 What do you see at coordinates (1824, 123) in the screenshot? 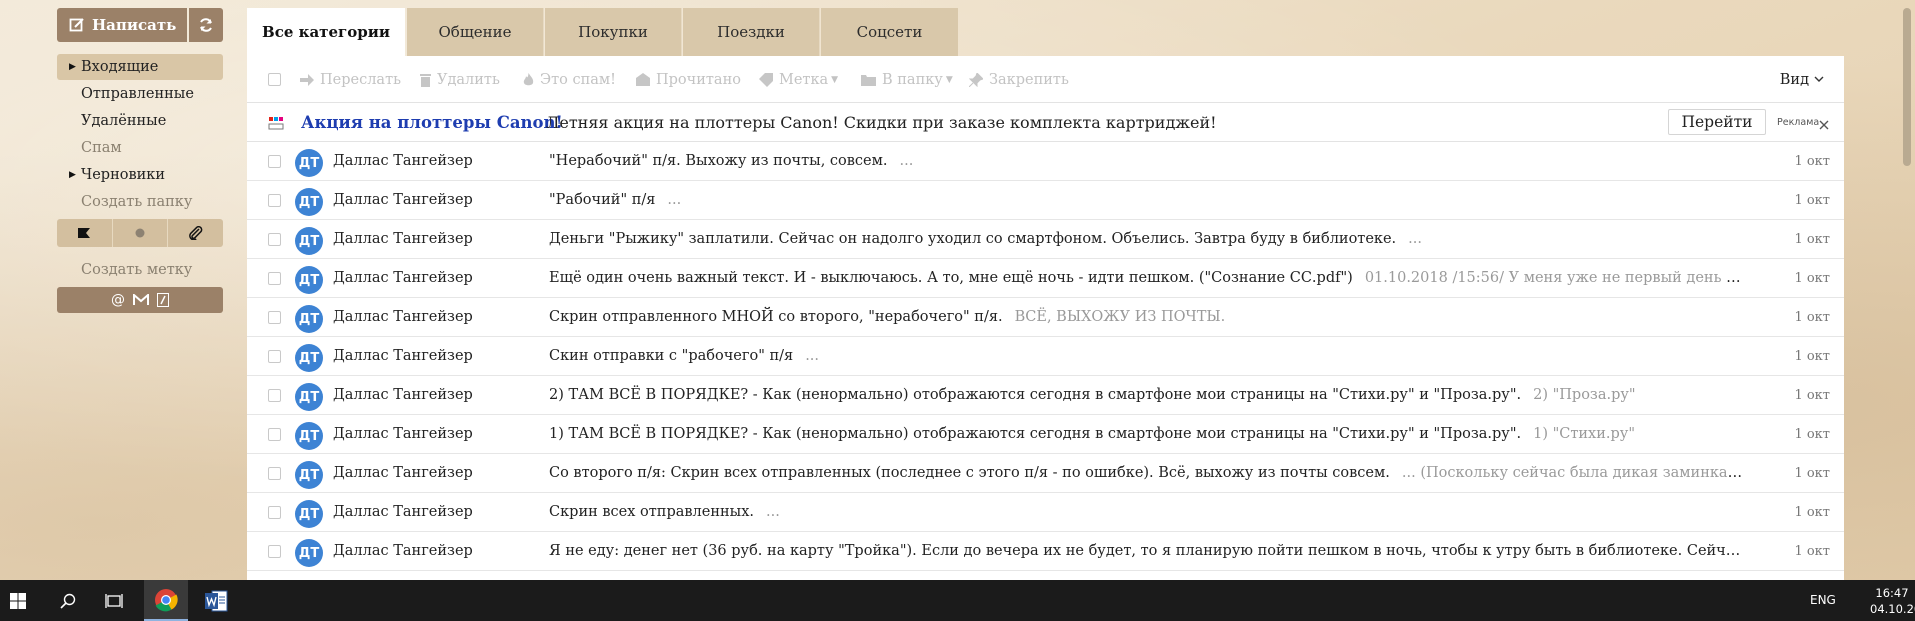
I see `close-icon` at bounding box center [1824, 123].